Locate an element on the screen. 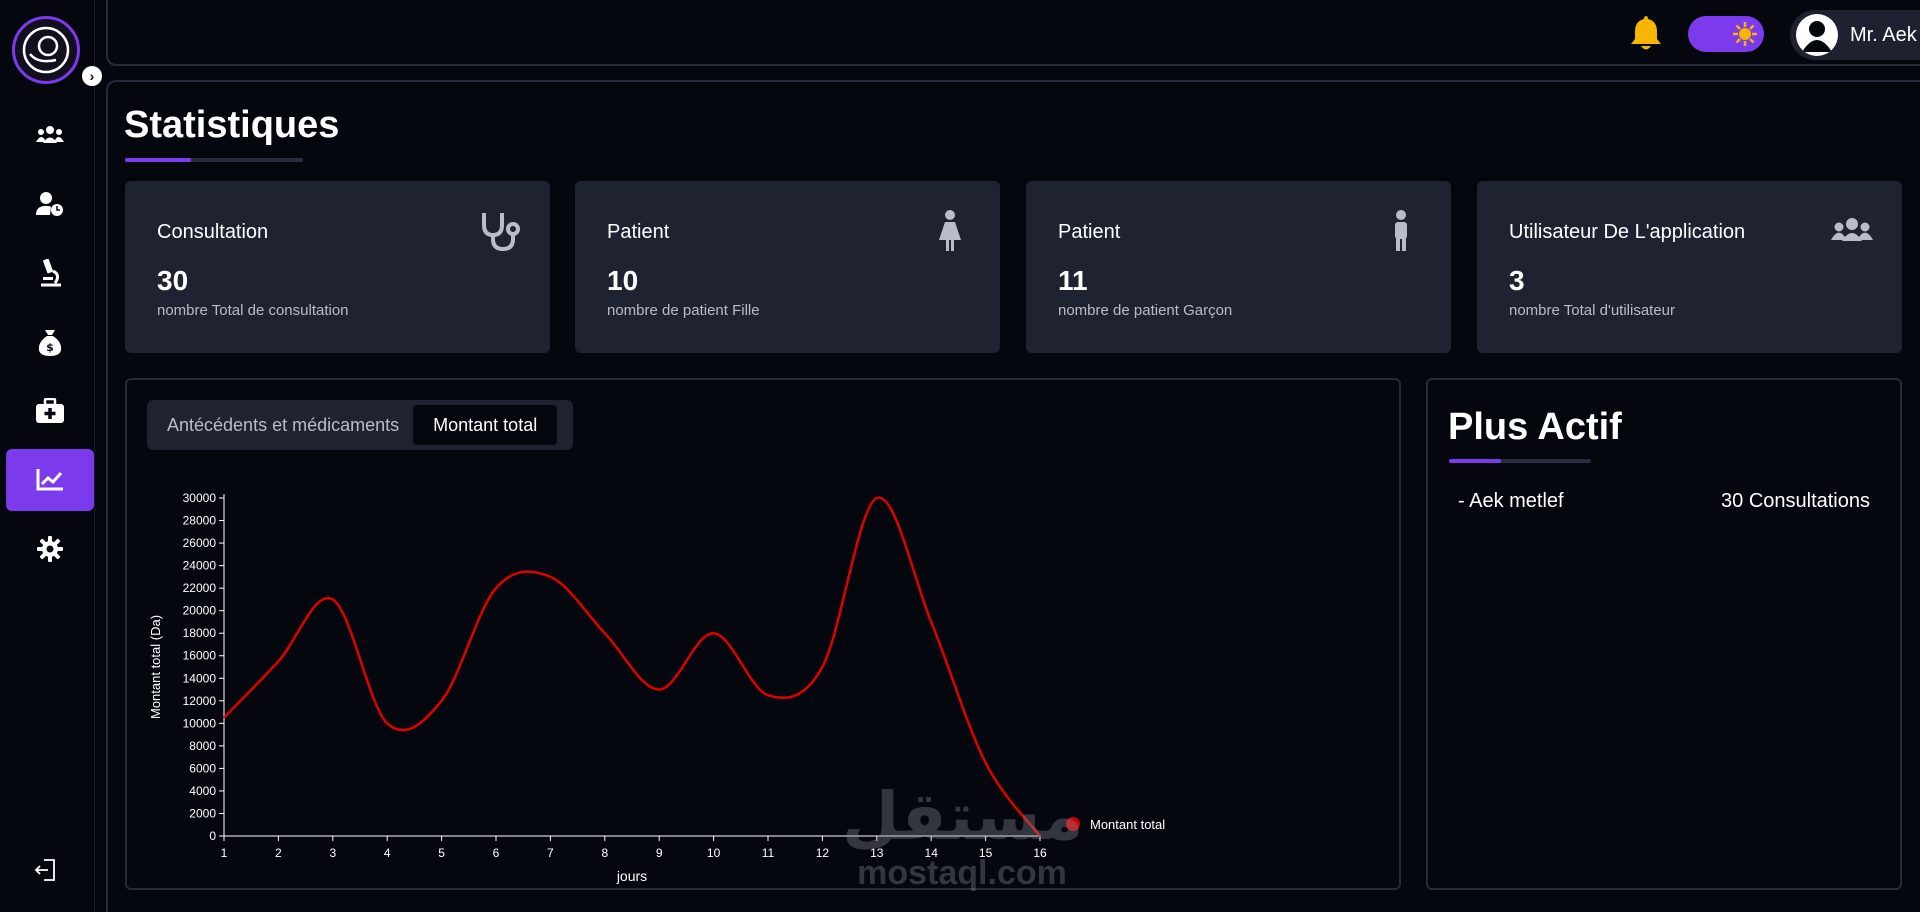  x-axis-label: jours is located at coordinates (631, 876).